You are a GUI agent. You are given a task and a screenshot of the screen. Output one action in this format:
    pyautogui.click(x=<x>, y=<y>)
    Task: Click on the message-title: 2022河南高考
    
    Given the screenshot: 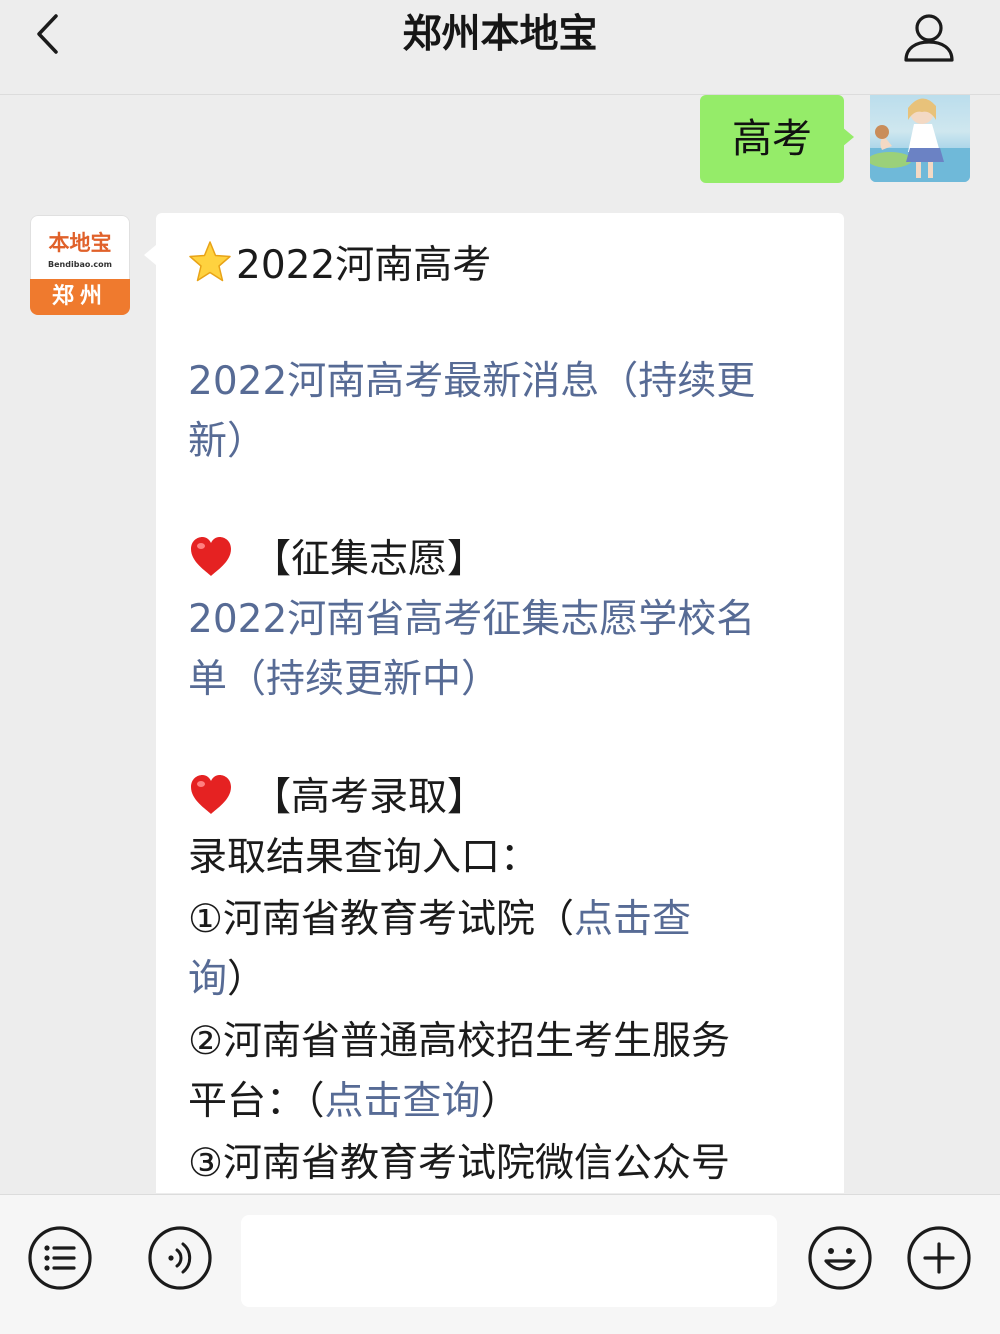 What is the action you would take?
    pyautogui.click(x=364, y=265)
    